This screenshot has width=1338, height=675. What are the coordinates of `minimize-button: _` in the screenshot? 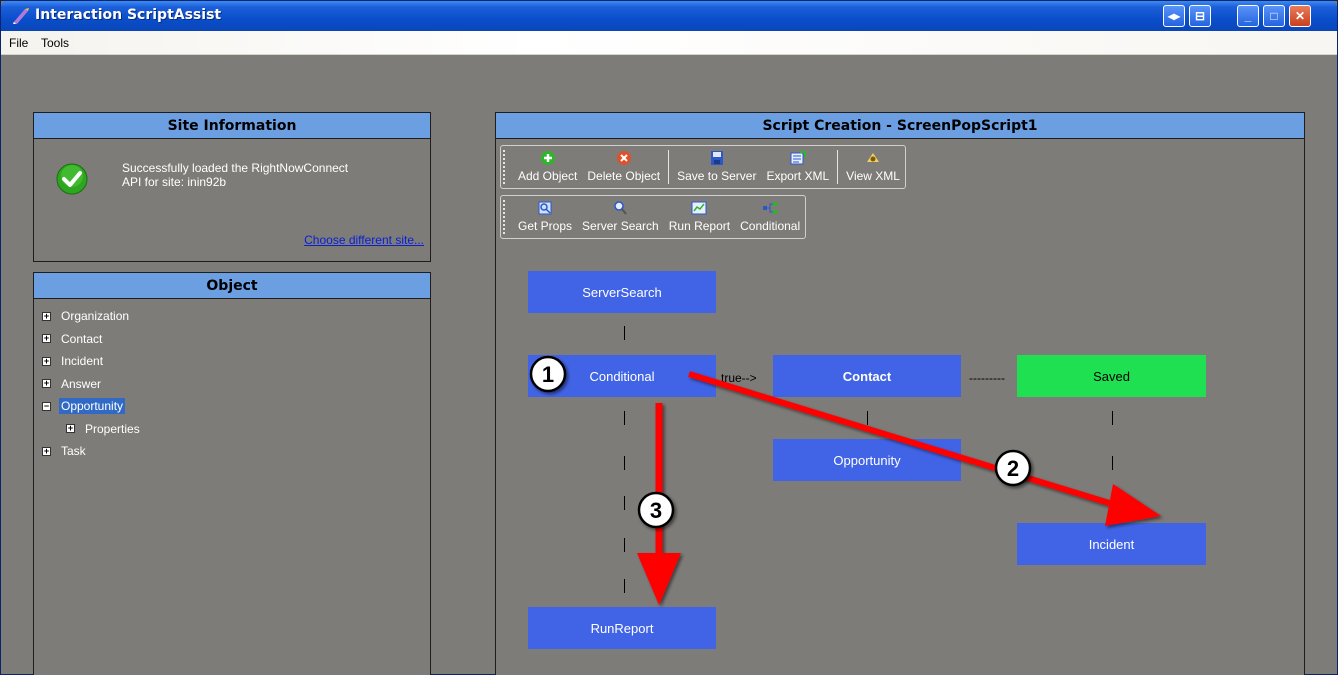 It's located at (1248, 16).